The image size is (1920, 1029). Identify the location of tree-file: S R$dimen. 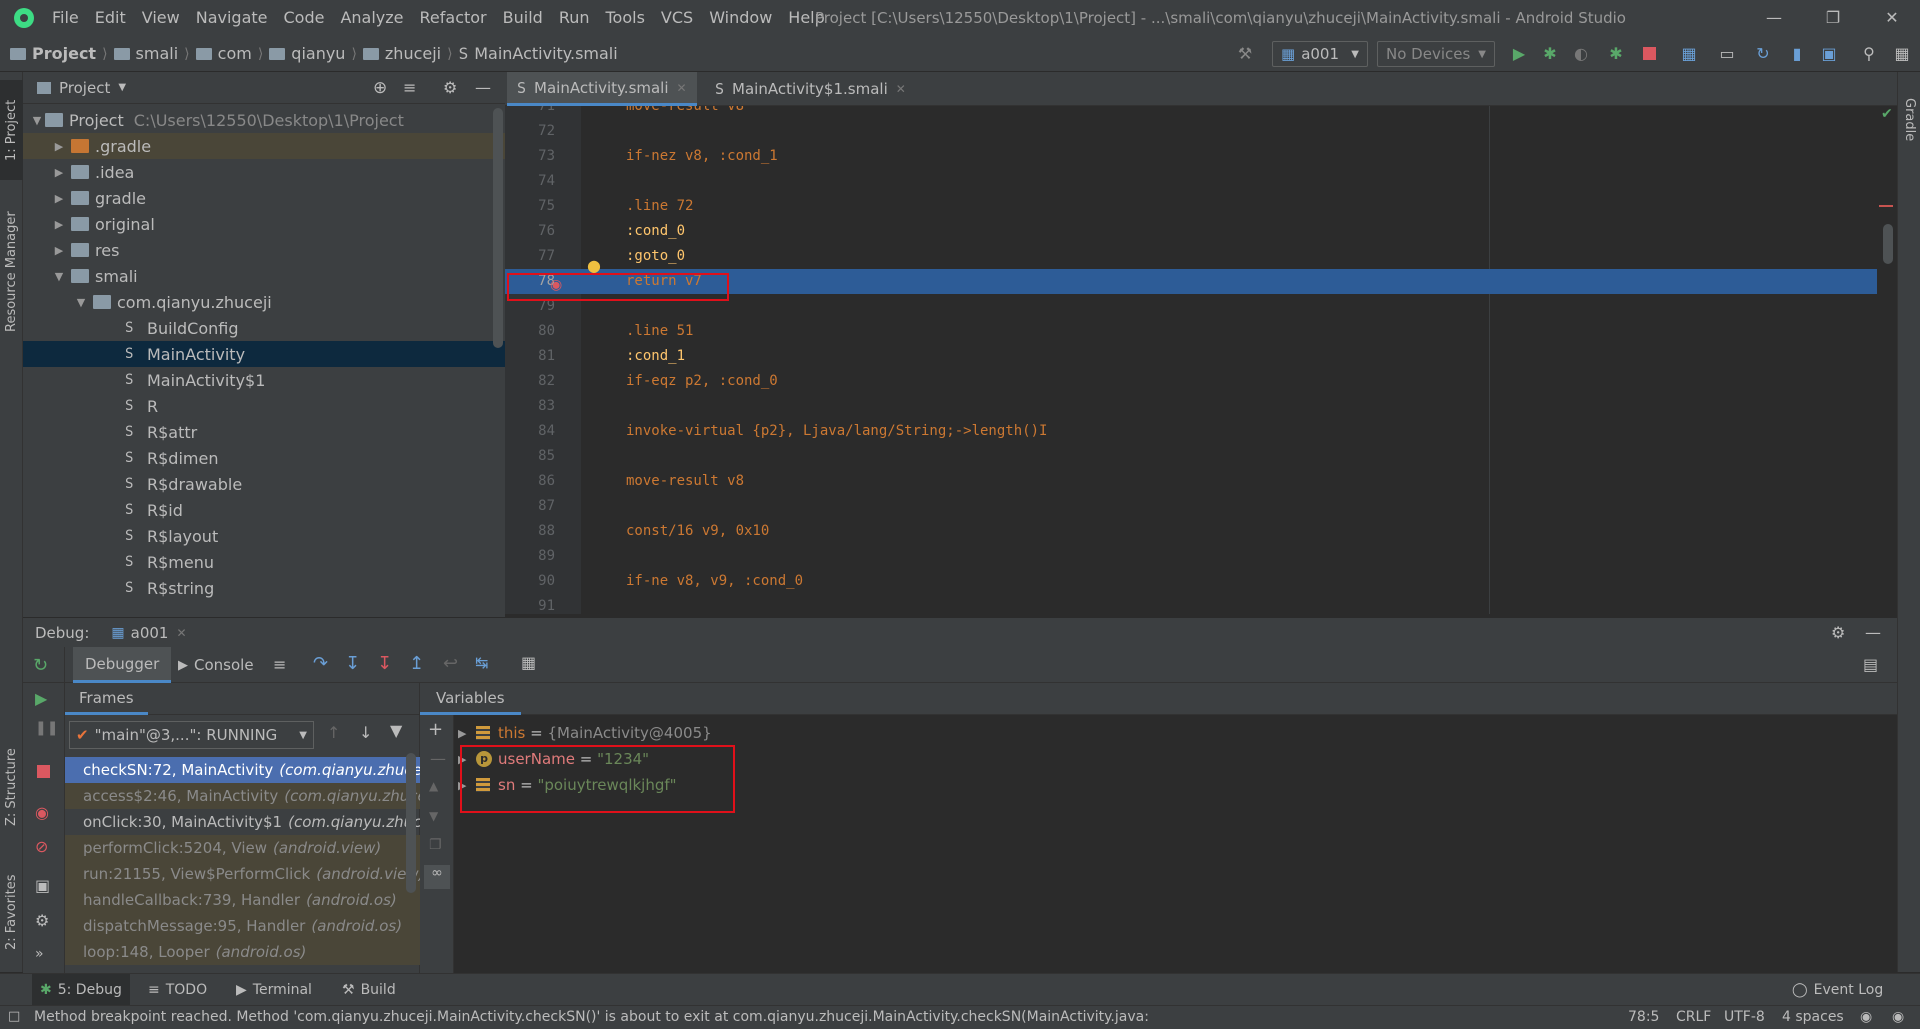
(264, 458).